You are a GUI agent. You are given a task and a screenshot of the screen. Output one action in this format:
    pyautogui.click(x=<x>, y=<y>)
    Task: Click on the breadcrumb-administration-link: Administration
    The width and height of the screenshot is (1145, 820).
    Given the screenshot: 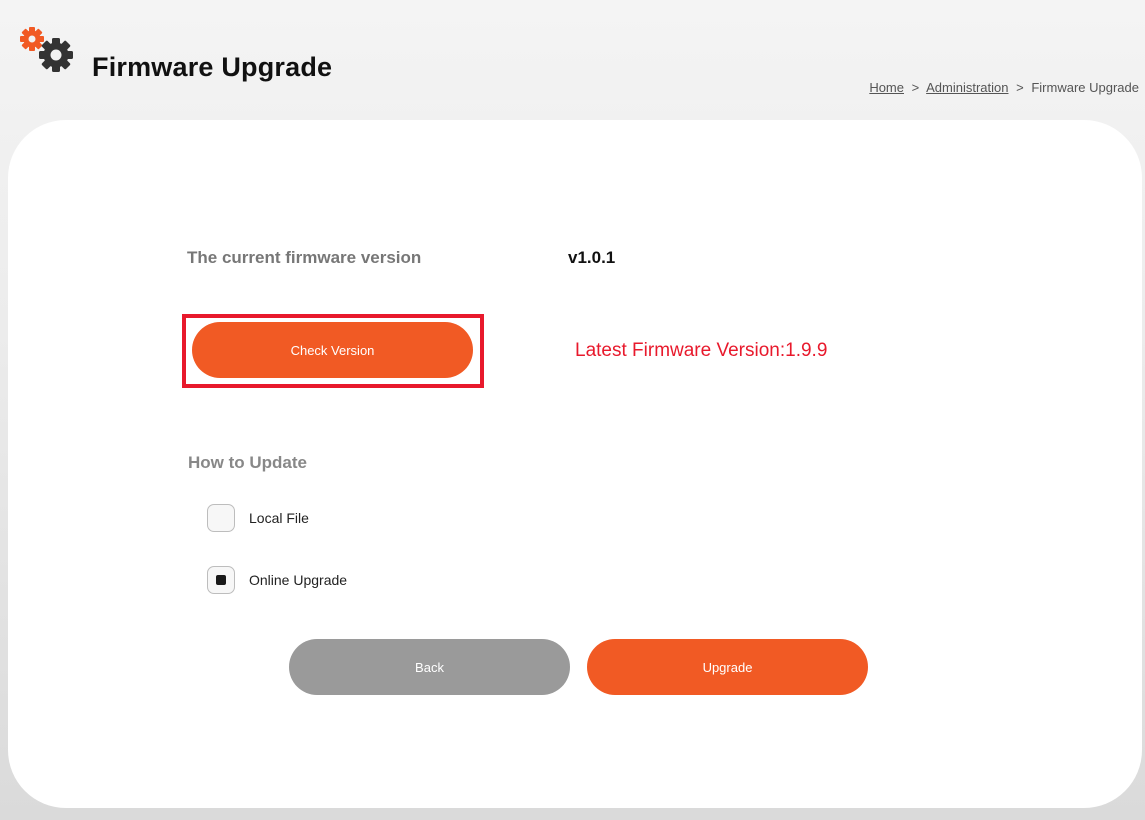 What is the action you would take?
    pyautogui.click(x=967, y=87)
    